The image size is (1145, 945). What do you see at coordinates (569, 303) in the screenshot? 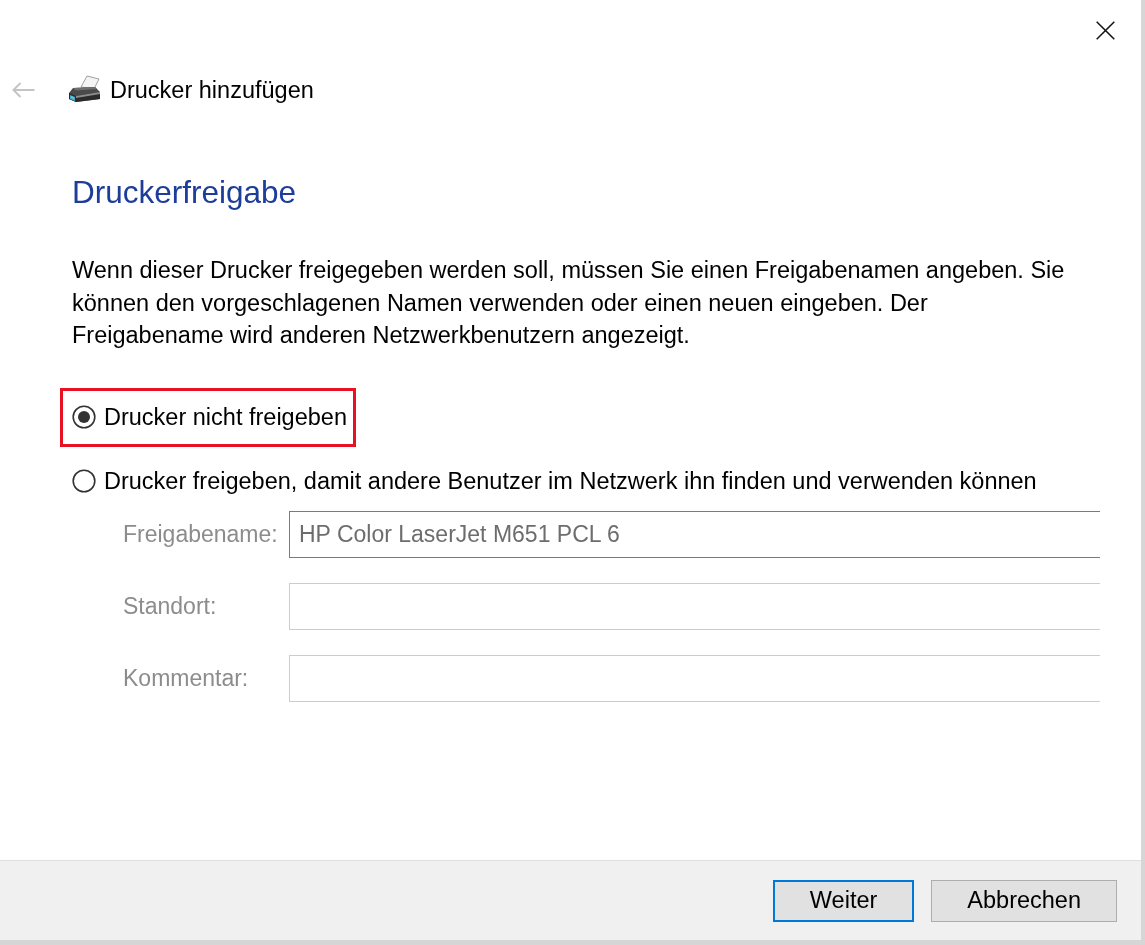
I see `description-text: Wenn dieser Drucker freigegeben werden soll, müssen Sie einen Freigabenamen angeben. Sie können den vorgeschlagenen Namen verwenden oder einen neuen eingeben. Der Freigabename wird anderen Netzwerkbenutzern angezeigt.` at bounding box center [569, 303].